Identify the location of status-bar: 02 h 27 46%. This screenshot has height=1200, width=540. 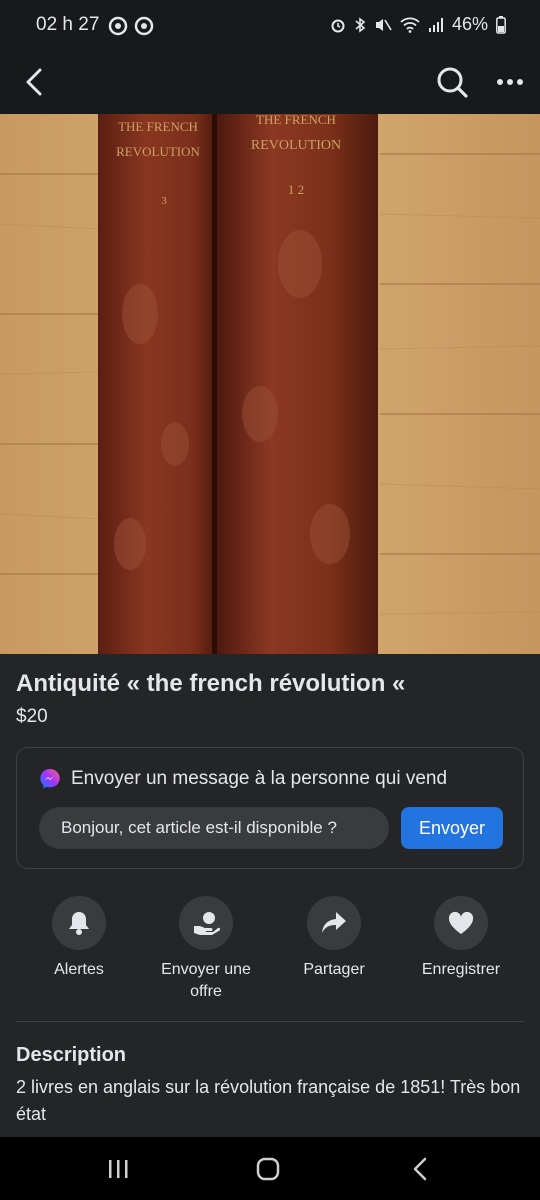
(270, 26).